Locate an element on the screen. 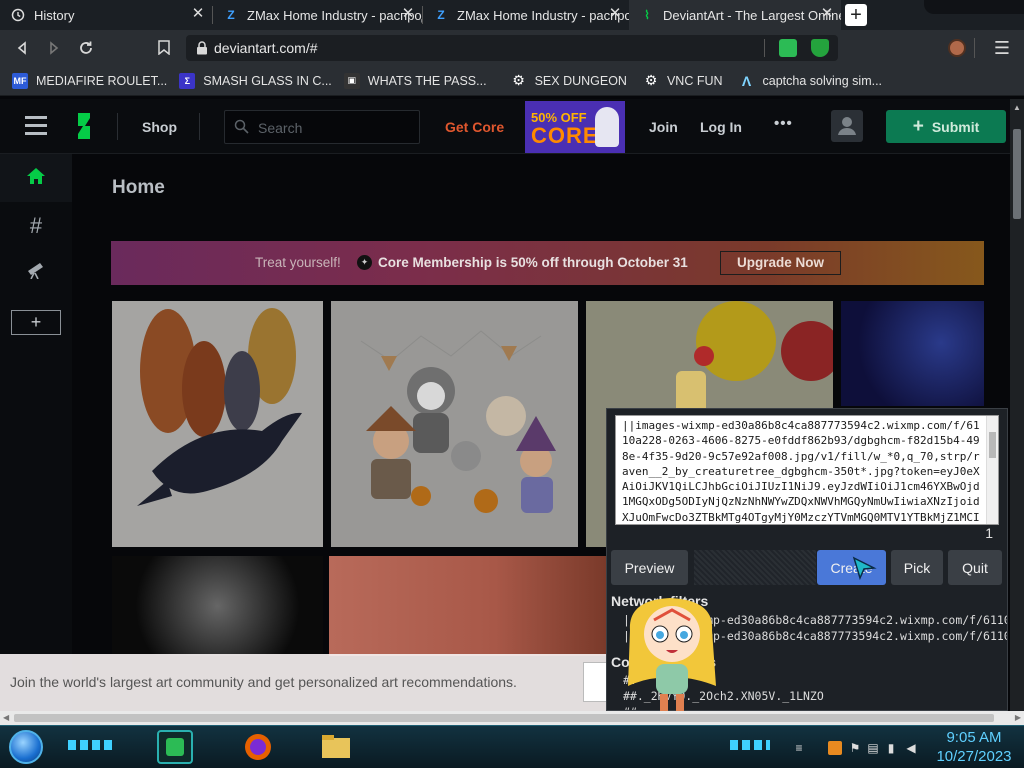  bookmark-item: ⚙ VNC FUN is located at coordinates (683, 80).